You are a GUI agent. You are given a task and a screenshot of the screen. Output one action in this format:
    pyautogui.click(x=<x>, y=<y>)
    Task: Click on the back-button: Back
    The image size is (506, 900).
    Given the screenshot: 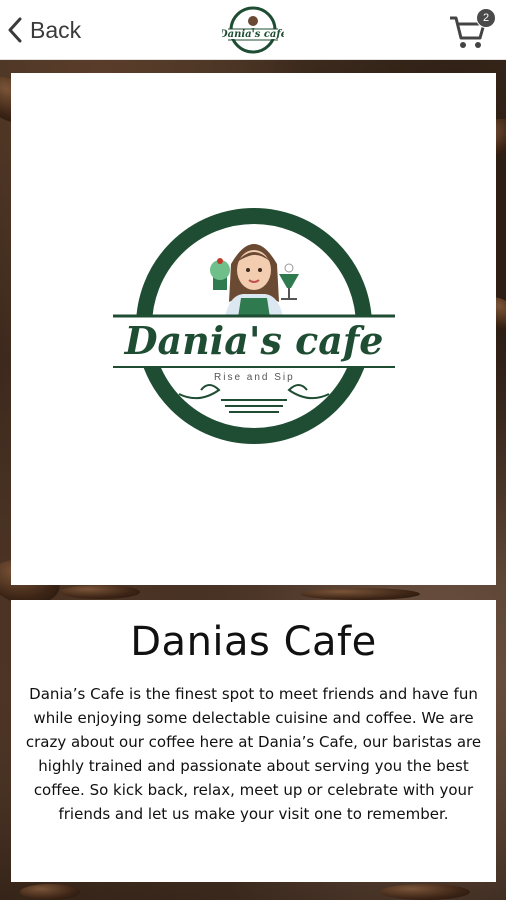 What is the action you would take?
    pyautogui.click(x=44, y=30)
    